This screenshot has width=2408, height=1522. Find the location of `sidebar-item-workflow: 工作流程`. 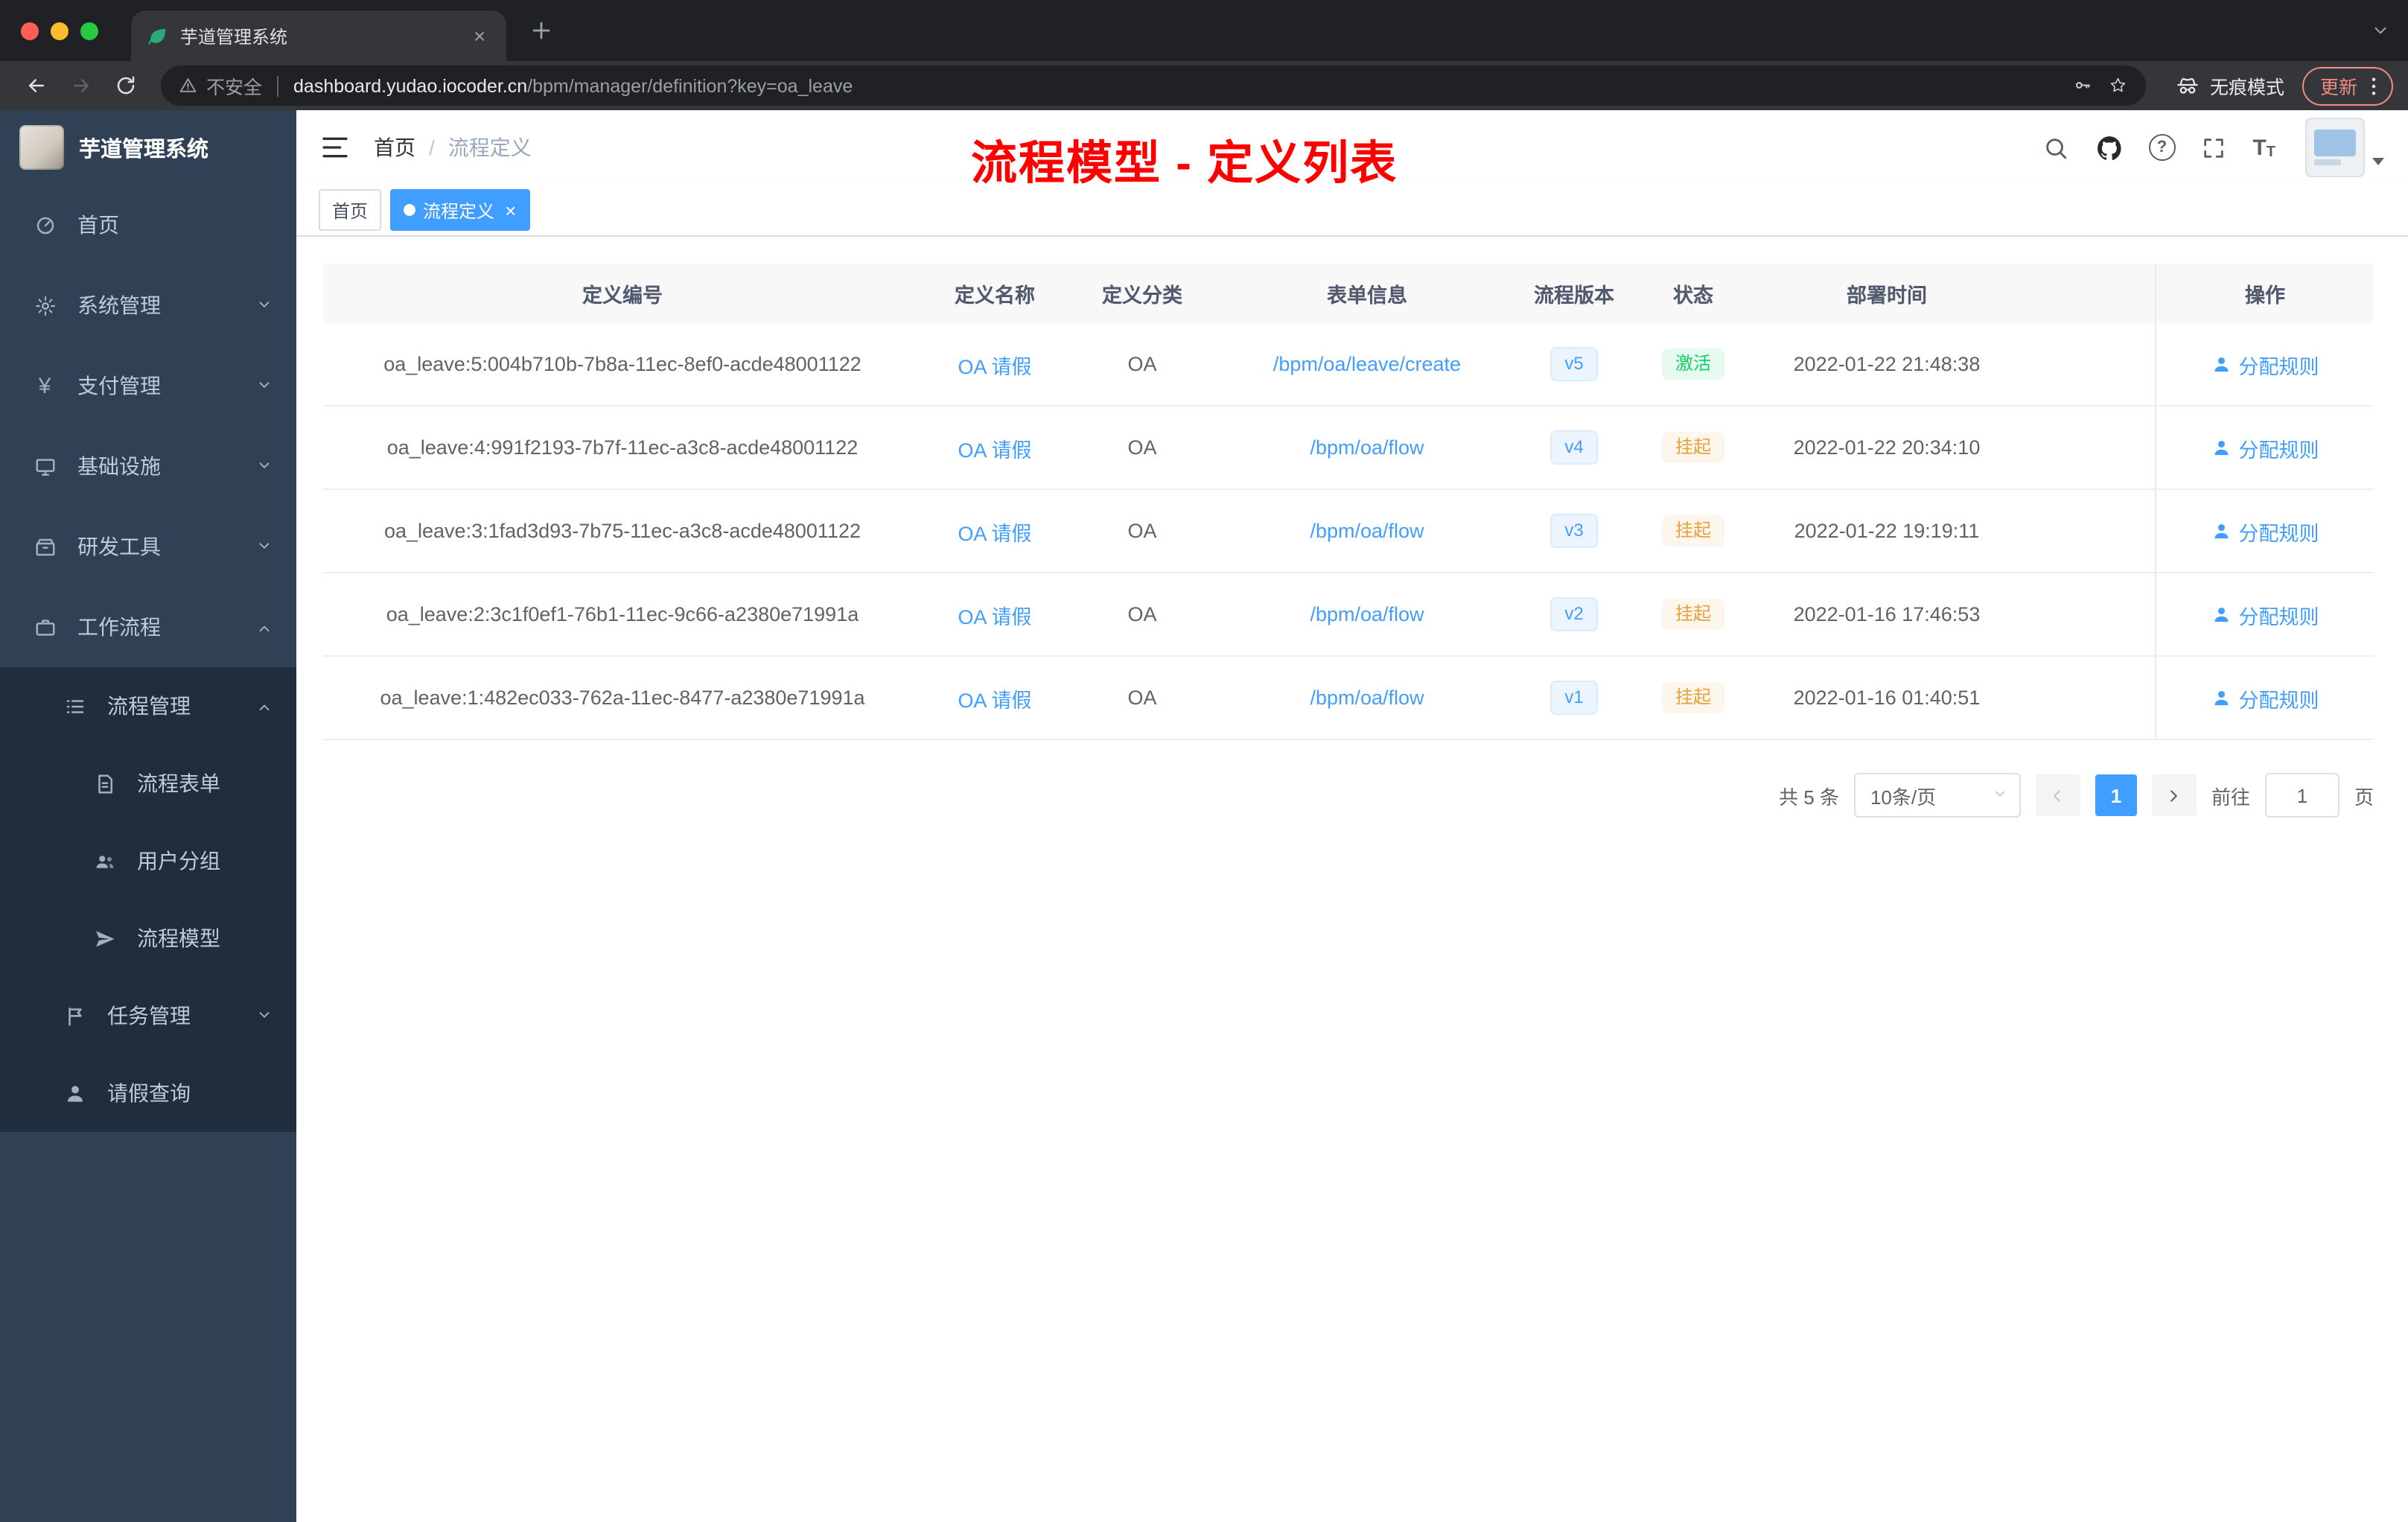

sidebar-item-workflow: 工作流程 is located at coordinates (148, 627).